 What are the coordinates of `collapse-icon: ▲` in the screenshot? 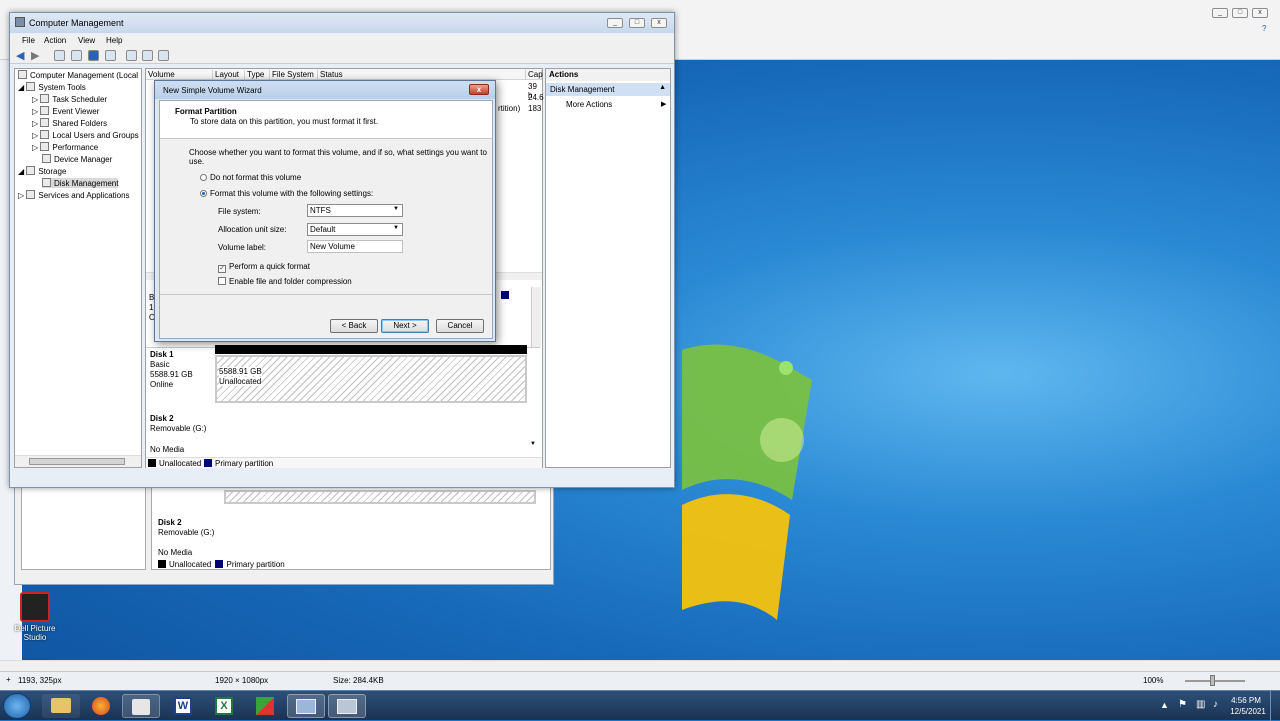 It's located at (662, 87).